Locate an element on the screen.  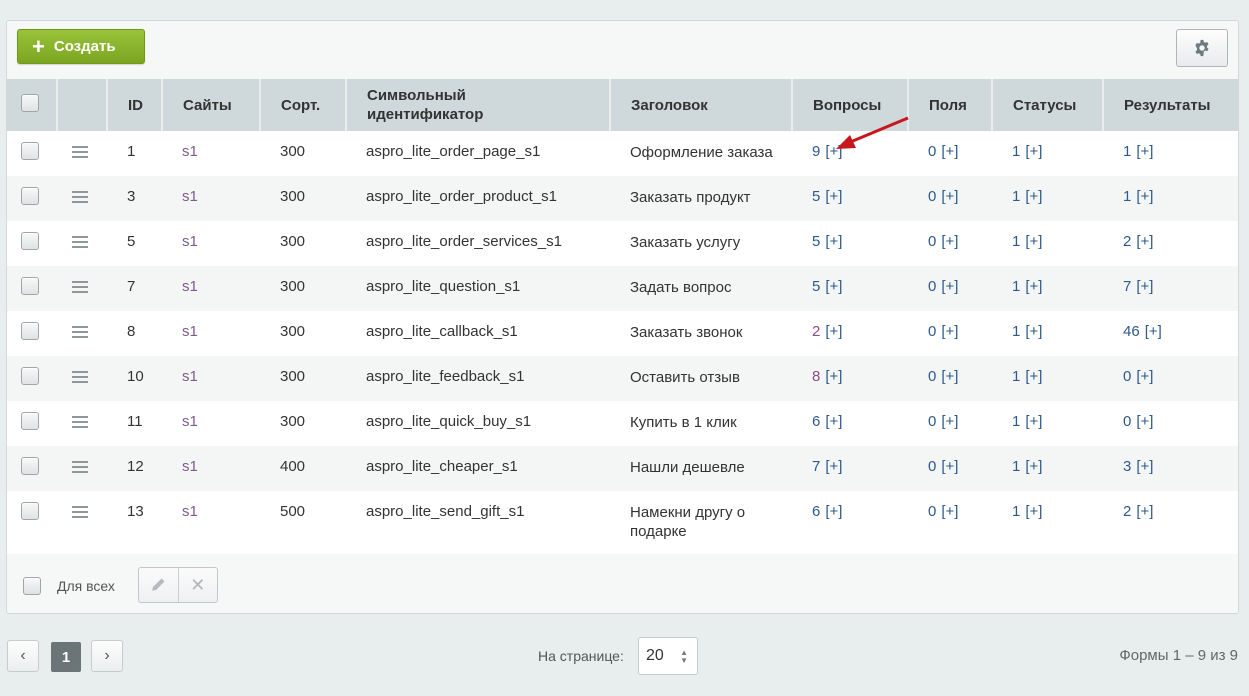
edit-button is located at coordinates (159, 585).